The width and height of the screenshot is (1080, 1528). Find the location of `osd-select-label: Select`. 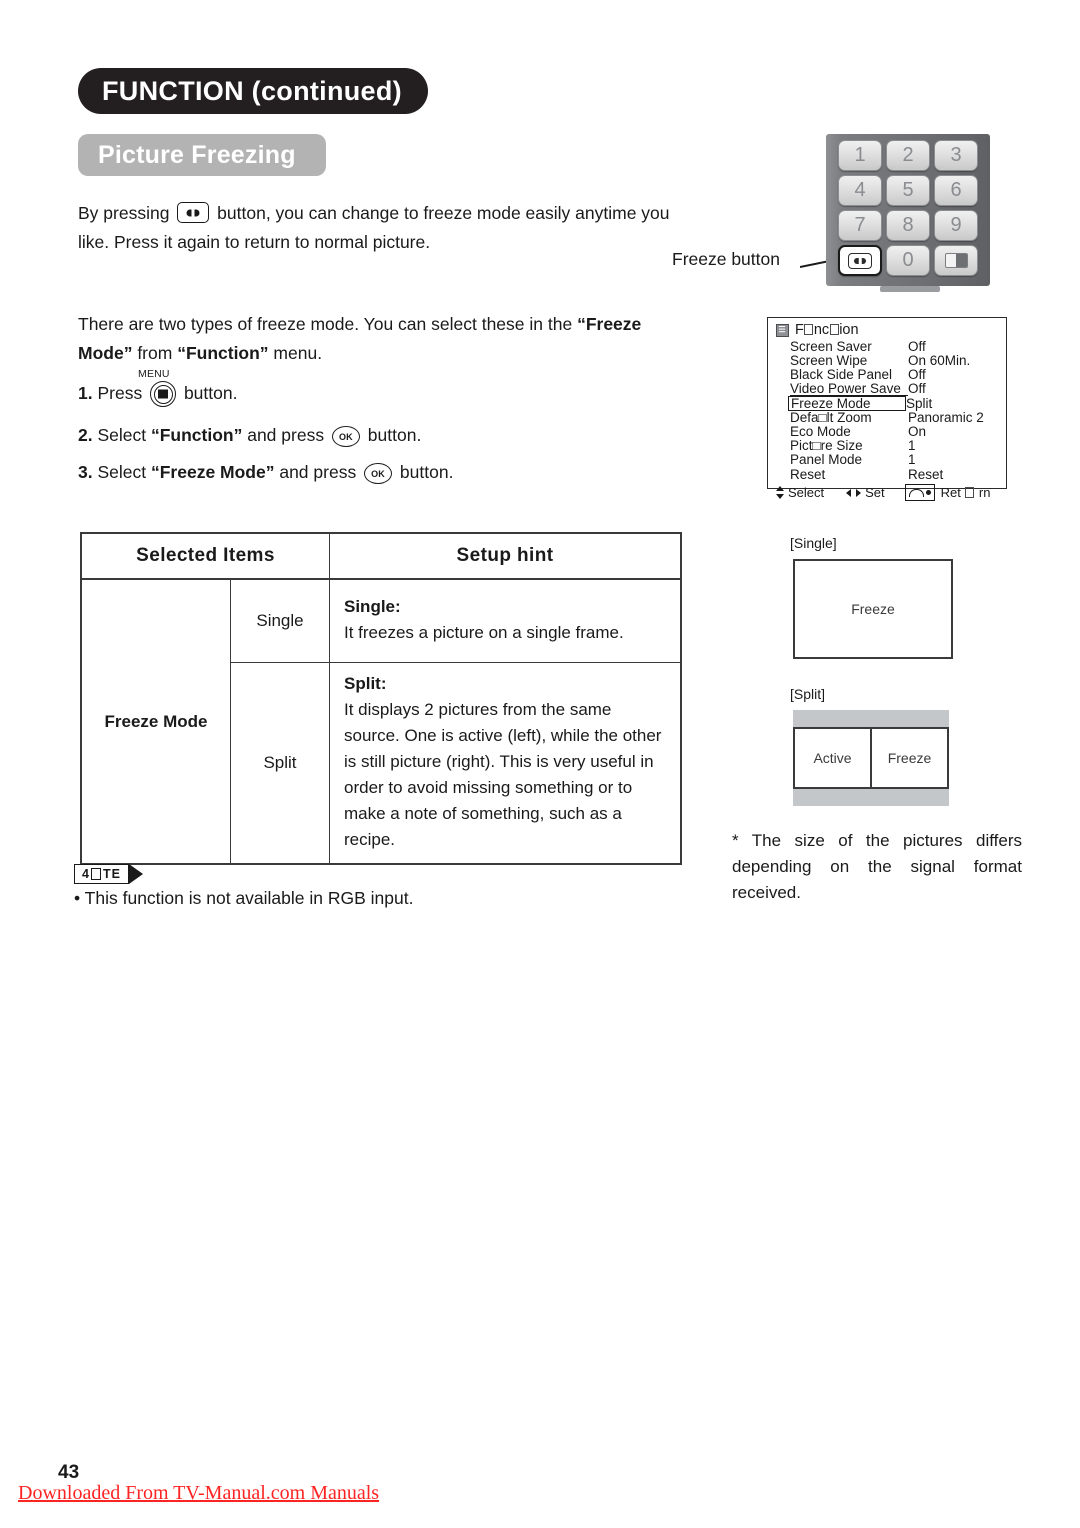

osd-select-label: Select is located at coordinates (806, 493).